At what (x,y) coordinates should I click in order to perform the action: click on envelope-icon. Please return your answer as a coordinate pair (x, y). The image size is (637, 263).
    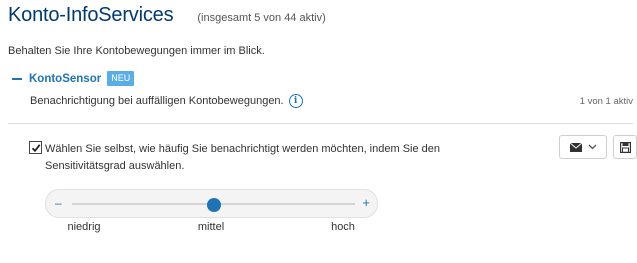
    Looking at the image, I should click on (575, 147).